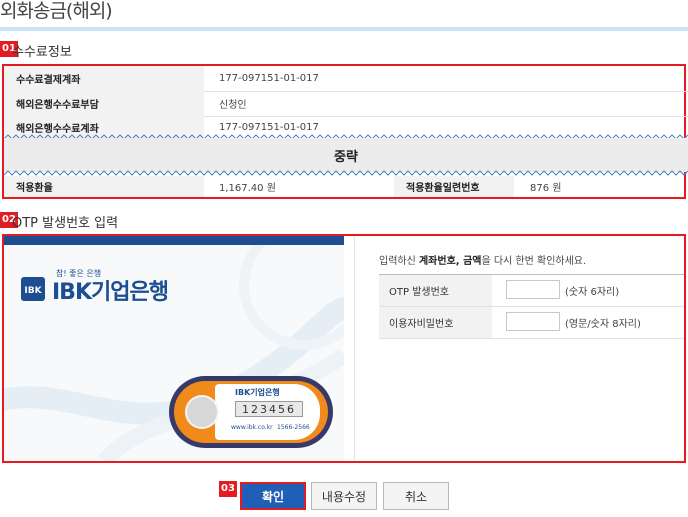  Describe the element at coordinates (592, 292) in the screenshot. I see `otp-number-hint: (숫자 6자리)` at that location.